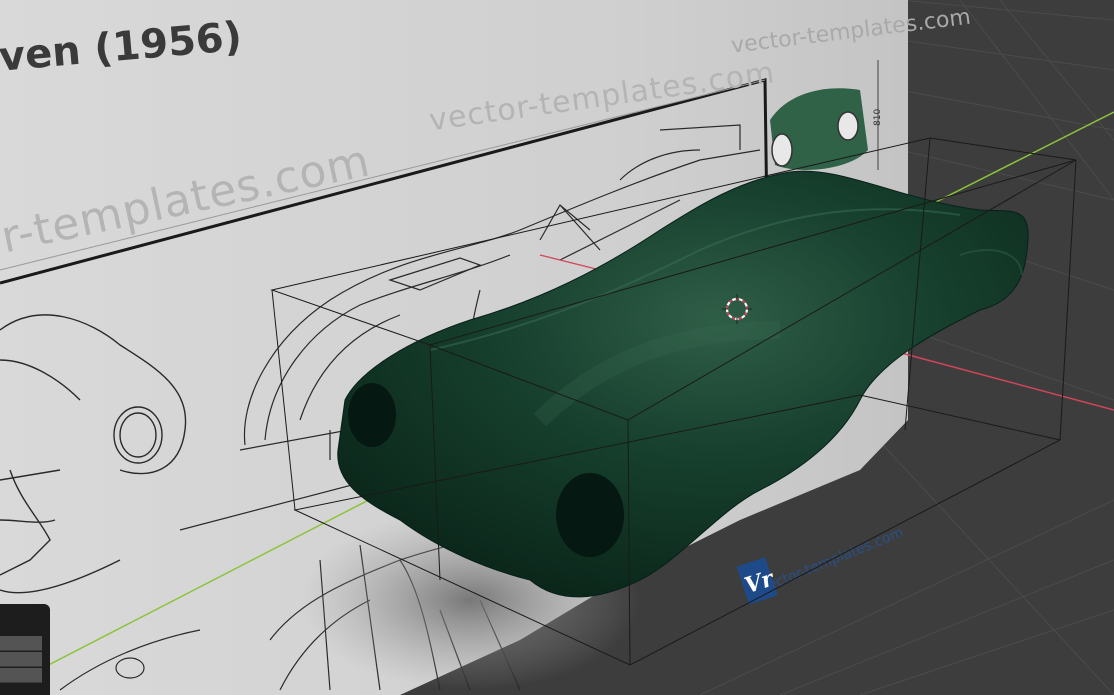  Describe the element at coordinates (878, 117) in the screenshot. I see `dimension-label: 810` at that location.